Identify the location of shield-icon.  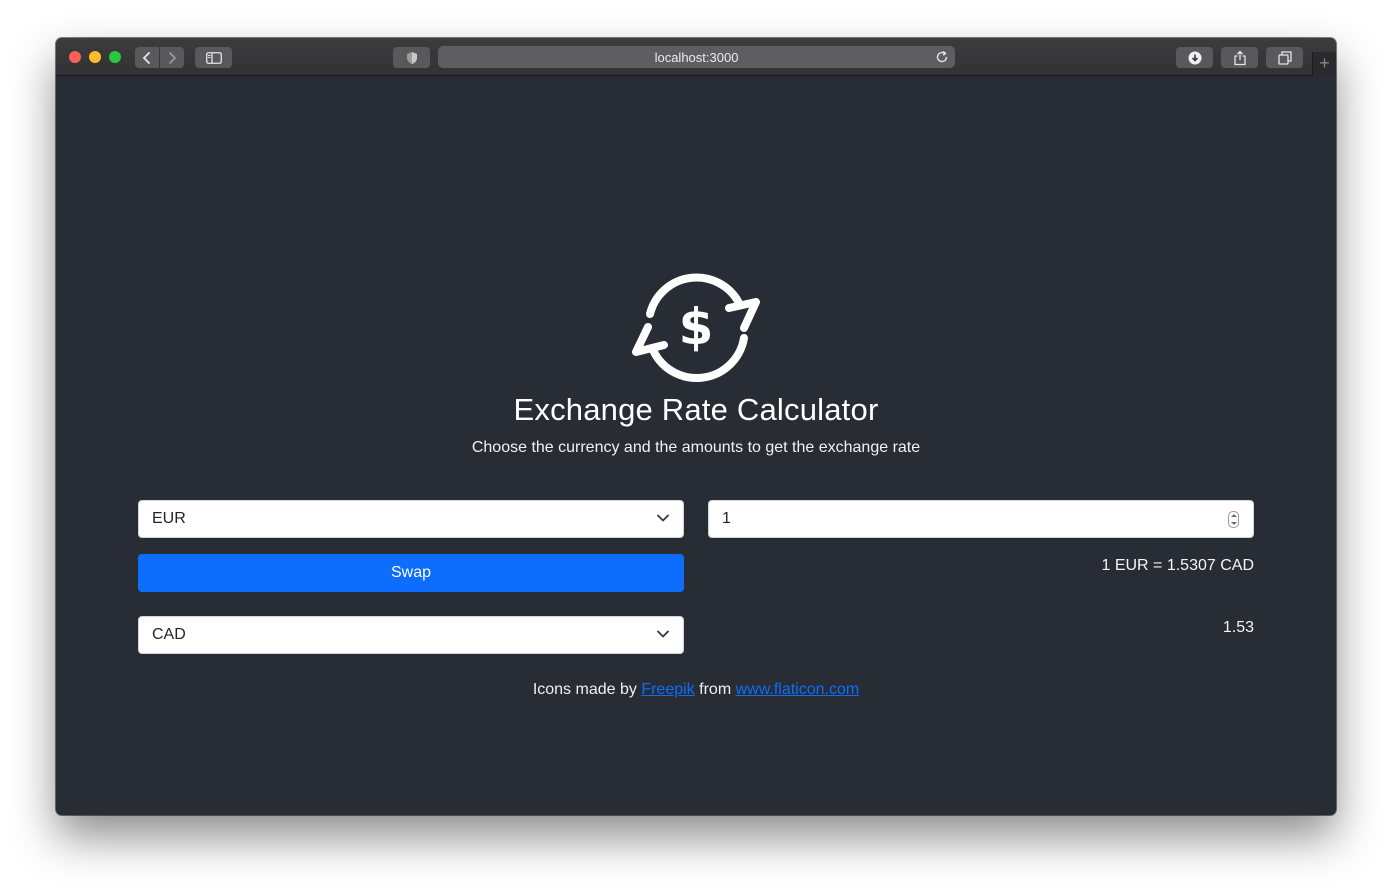
(411, 57).